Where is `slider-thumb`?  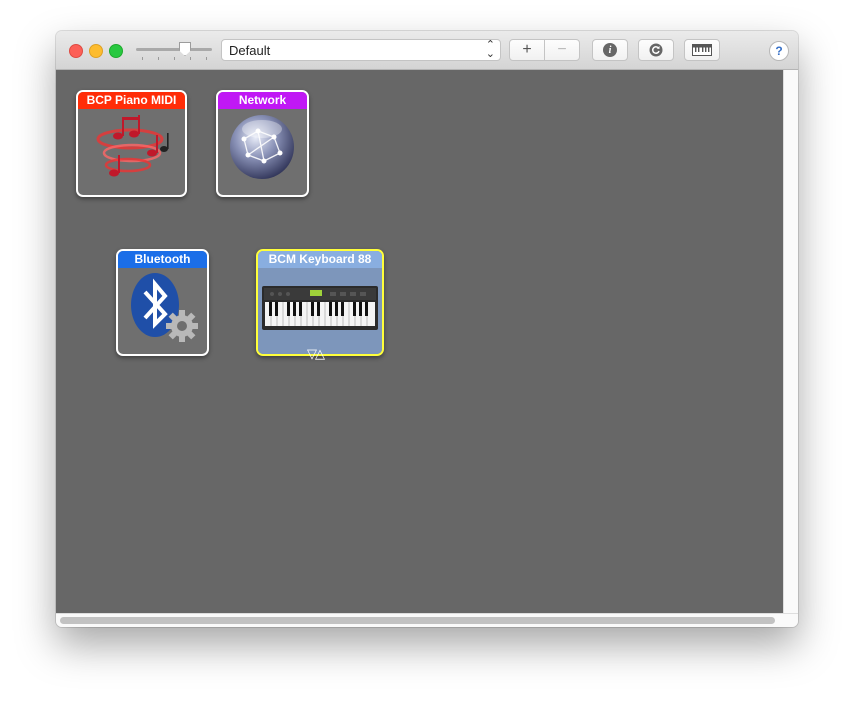 slider-thumb is located at coordinates (185, 49).